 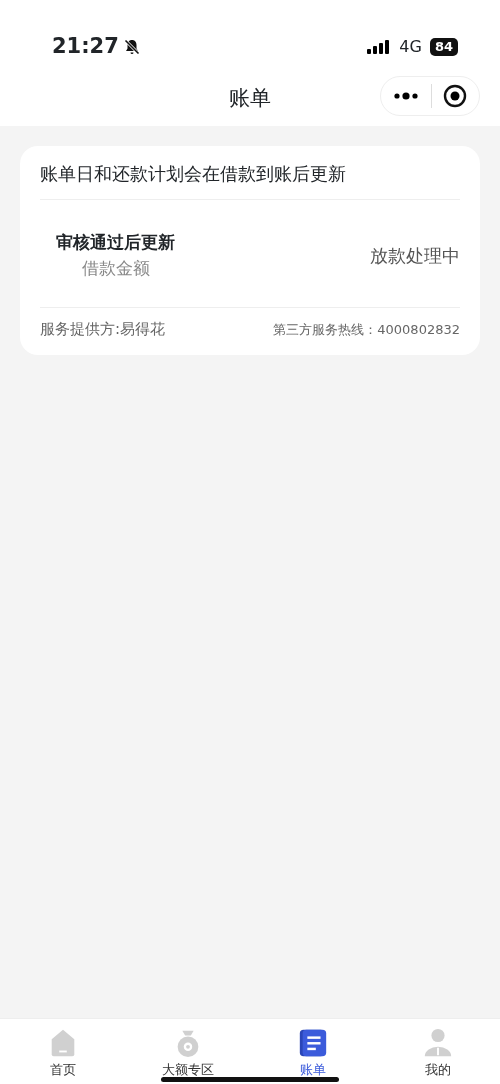 What do you see at coordinates (410, 47) in the screenshot?
I see `network-label: 4G` at bounding box center [410, 47].